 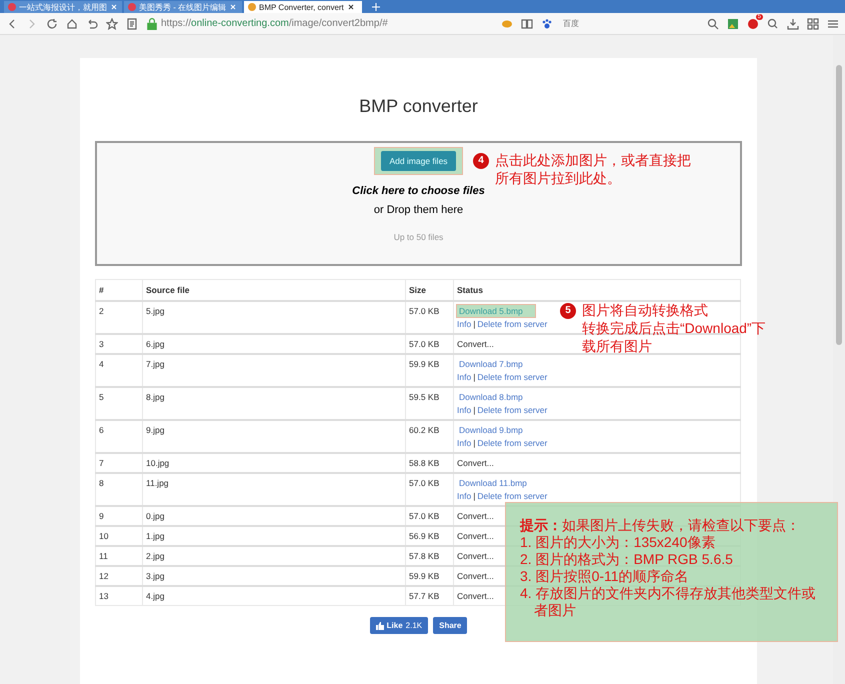 I want to click on download-icon, so click(x=793, y=24).